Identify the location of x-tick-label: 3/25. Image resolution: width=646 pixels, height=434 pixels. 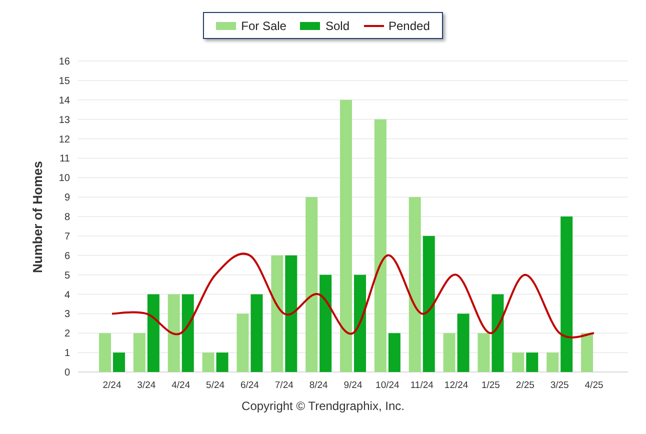
(559, 385).